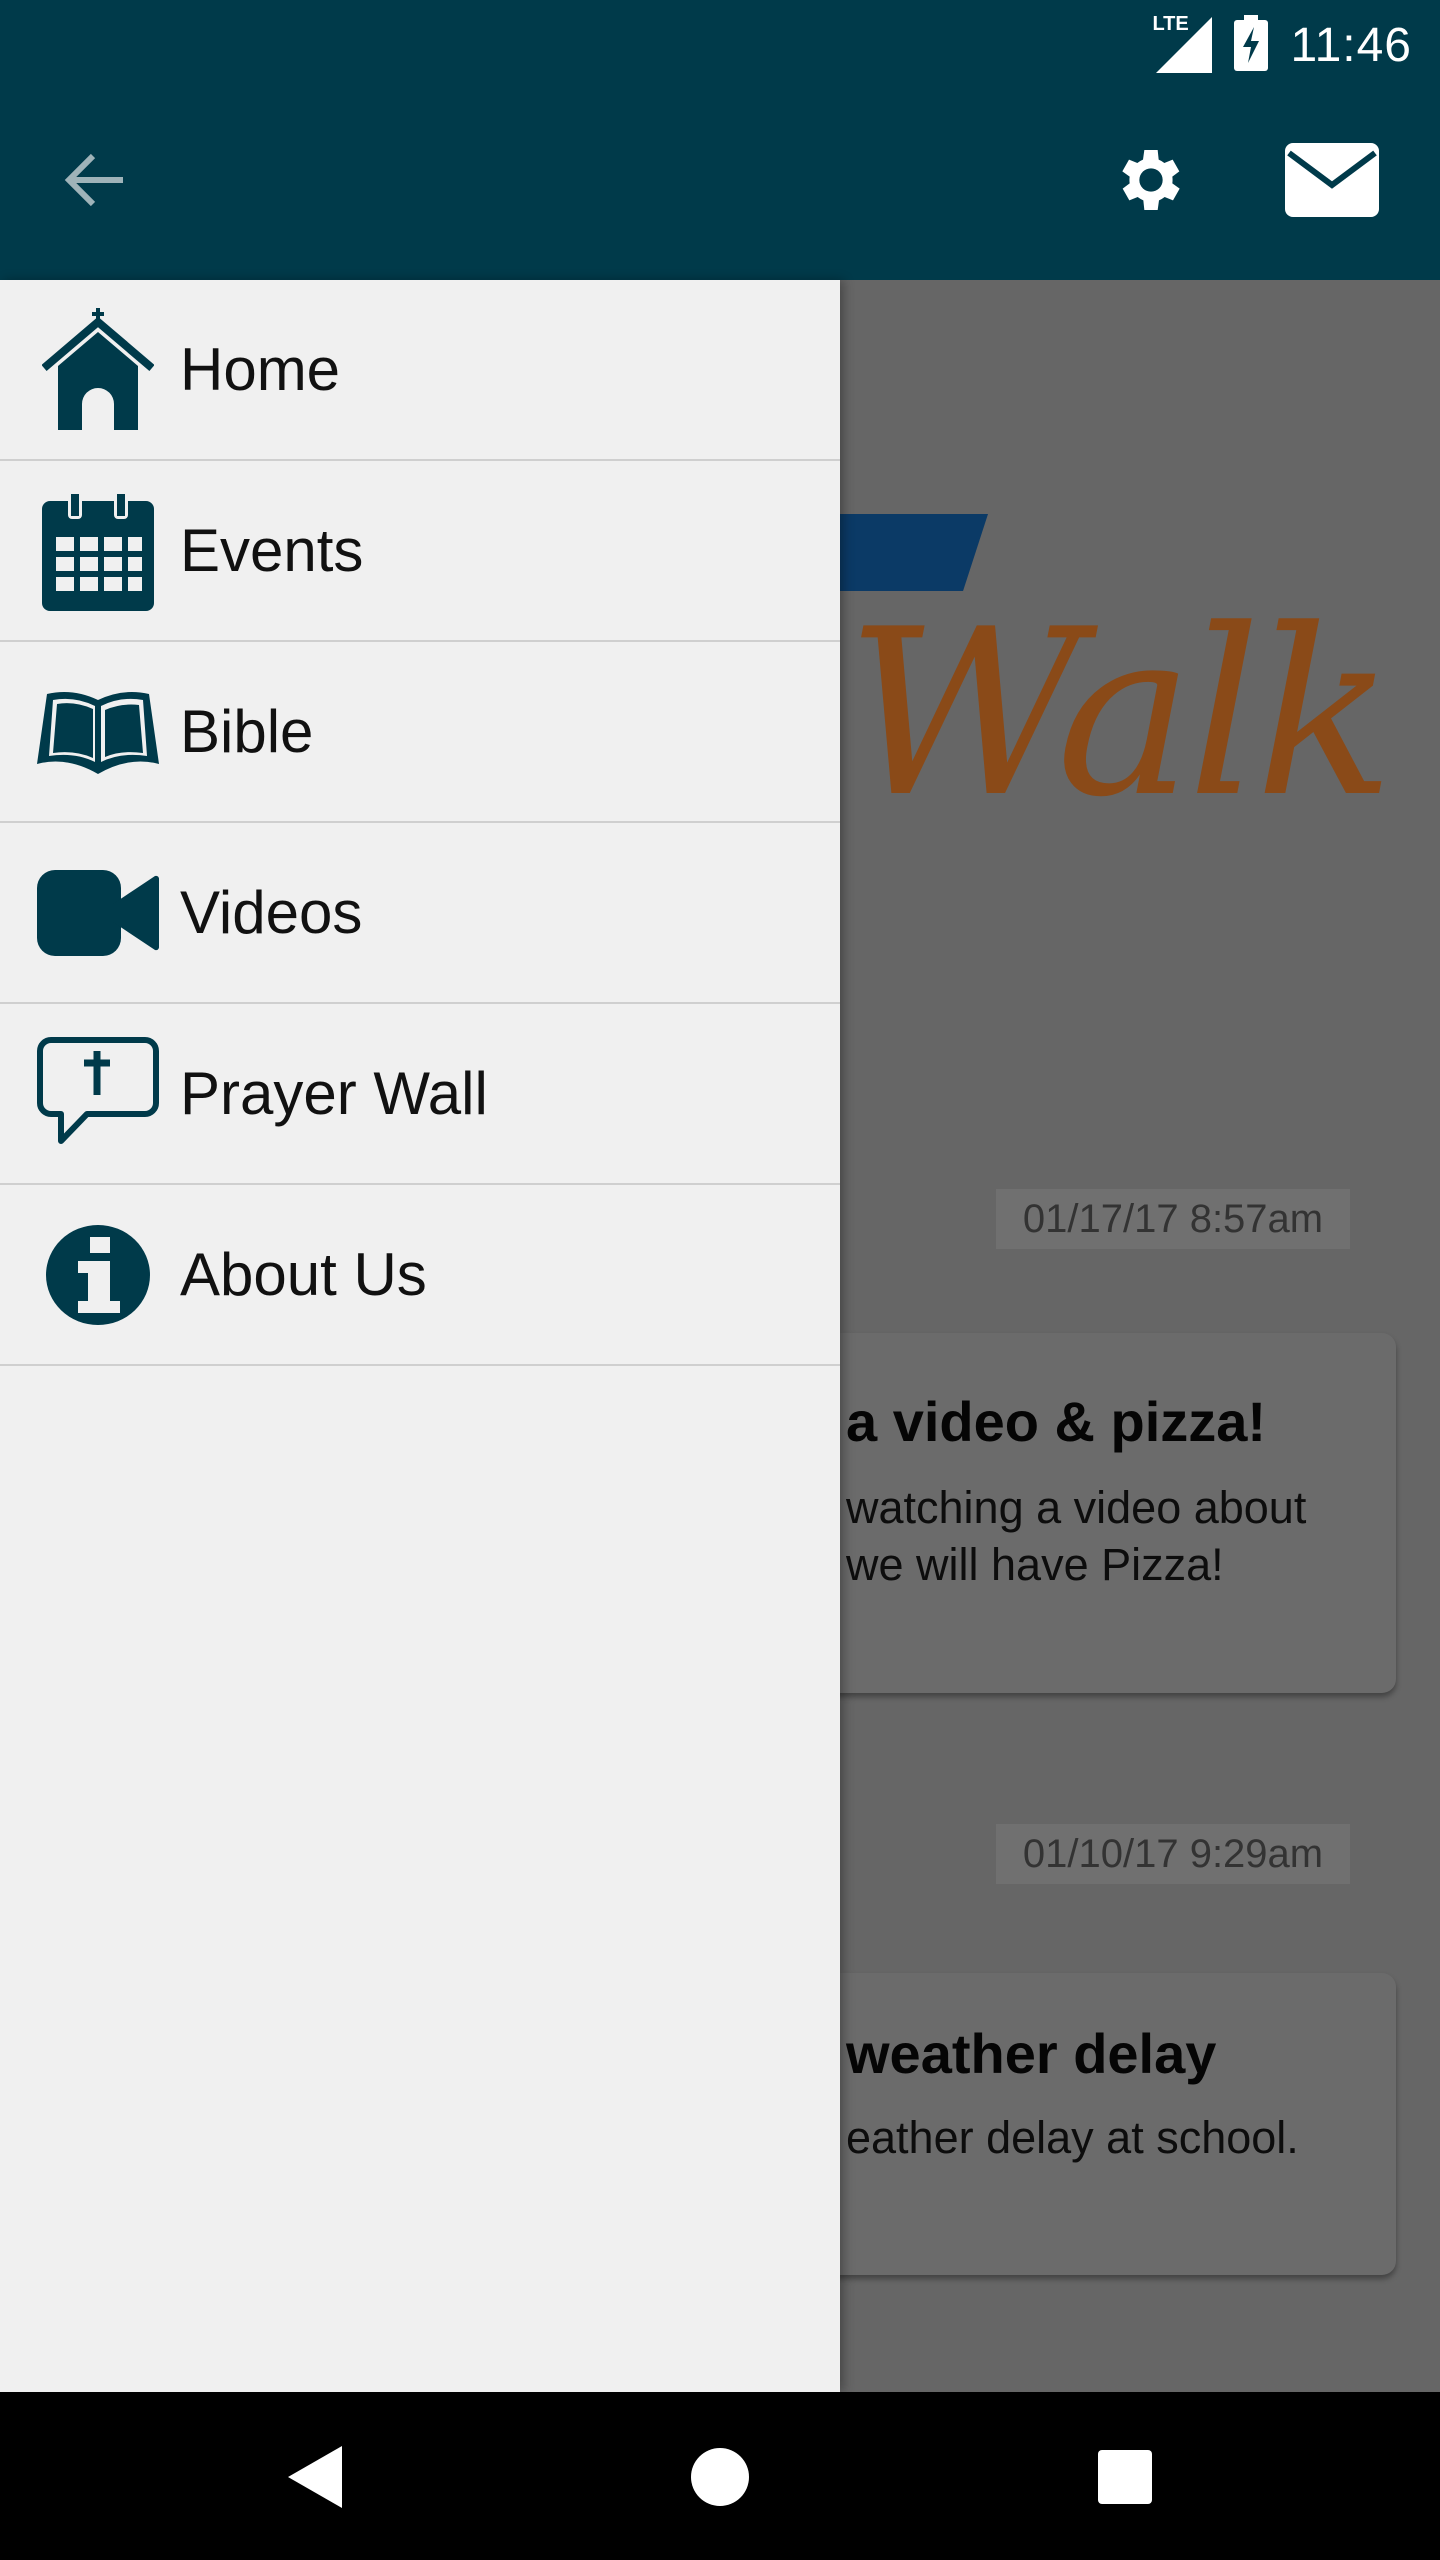 This screenshot has width=1440, height=2560. Describe the element at coordinates (1351, 45) in the screenshot. I see `clock: 11:46` at that location.